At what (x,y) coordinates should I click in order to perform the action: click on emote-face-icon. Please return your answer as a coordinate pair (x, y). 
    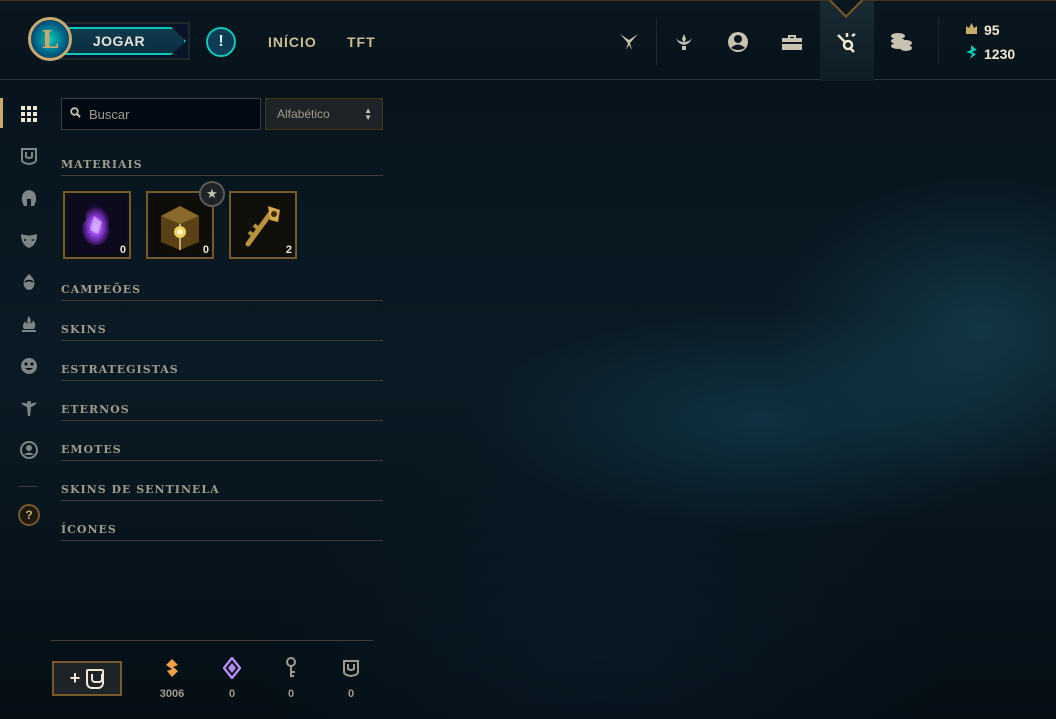
    Looking at the image, I should click on (29, 366).